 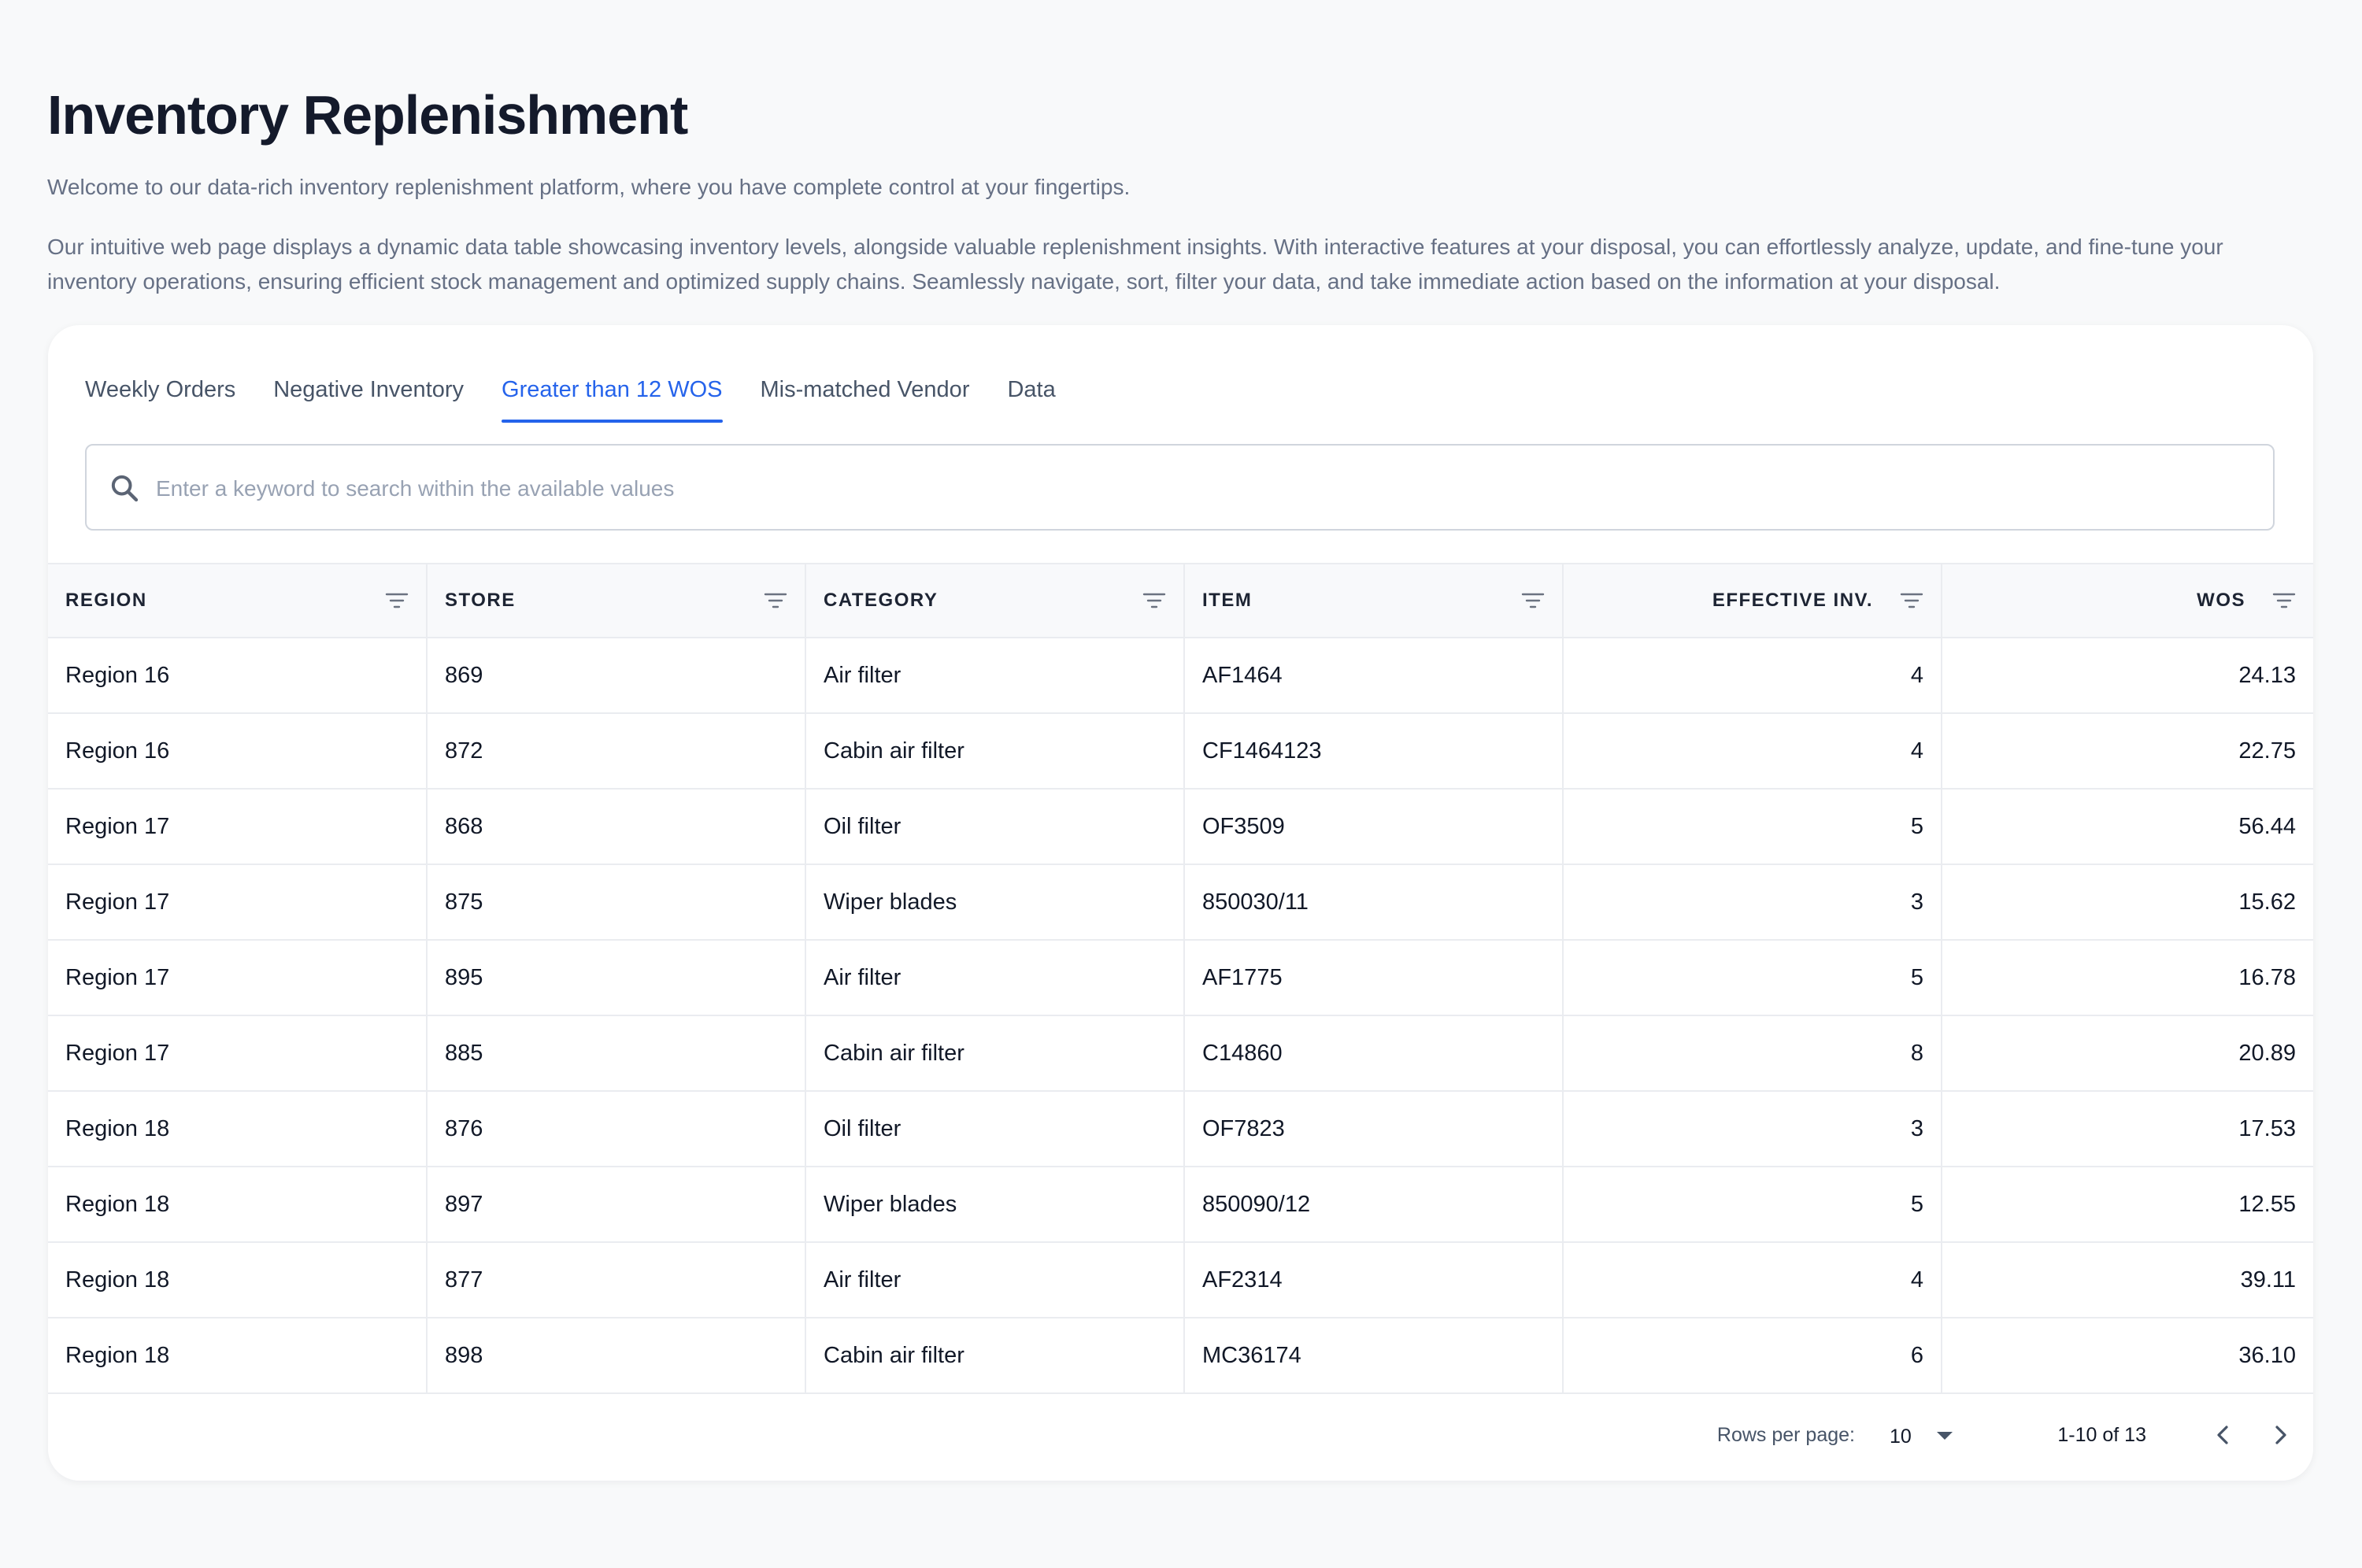 I want to click on cell-store: 885, so click(x=616, y=1053).